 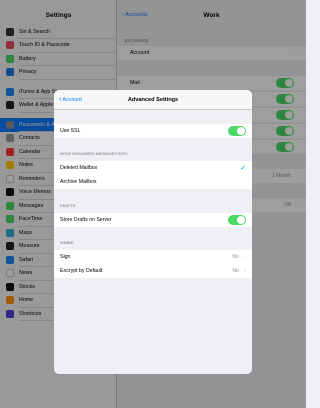 What do you see at coordinates (153, 182) in the screenshot?
I see `archive-mailbox-row: Archive Mailbox` at bounding box center [153, 182].